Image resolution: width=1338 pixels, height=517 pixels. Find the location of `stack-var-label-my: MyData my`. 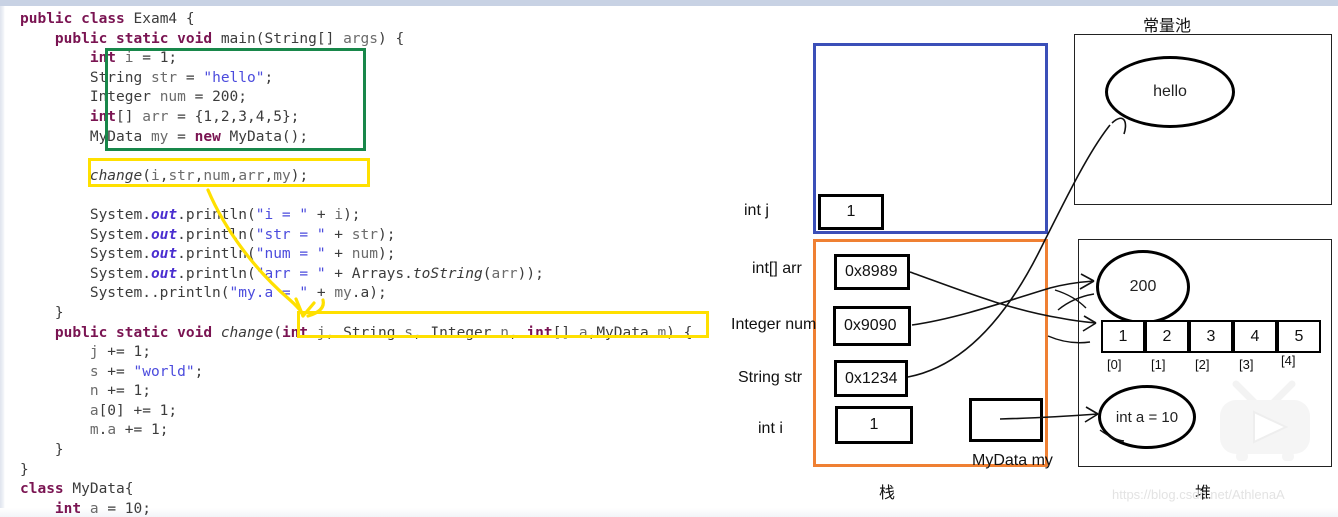

stack-var-label-my: MyData my is located at coordinates (1012, 460).